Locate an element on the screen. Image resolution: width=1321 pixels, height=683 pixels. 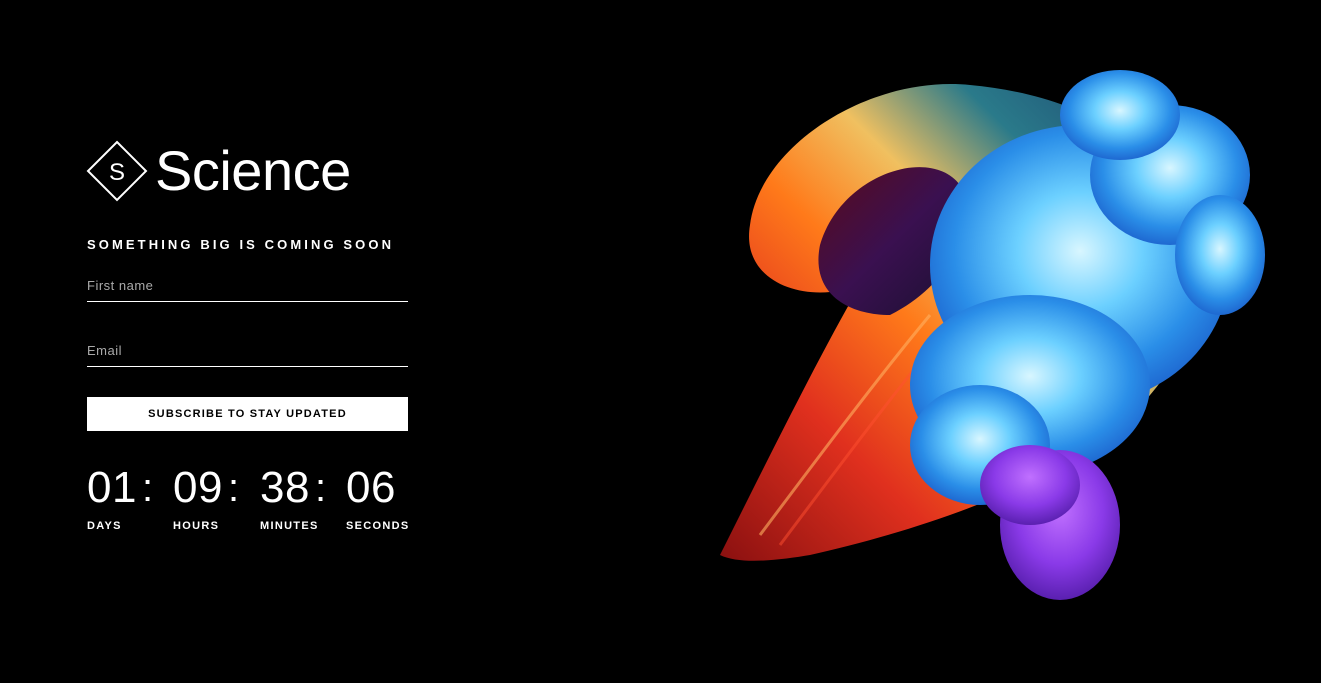
diamond-s-logo-icon: S is located at coordinates (117, 171).